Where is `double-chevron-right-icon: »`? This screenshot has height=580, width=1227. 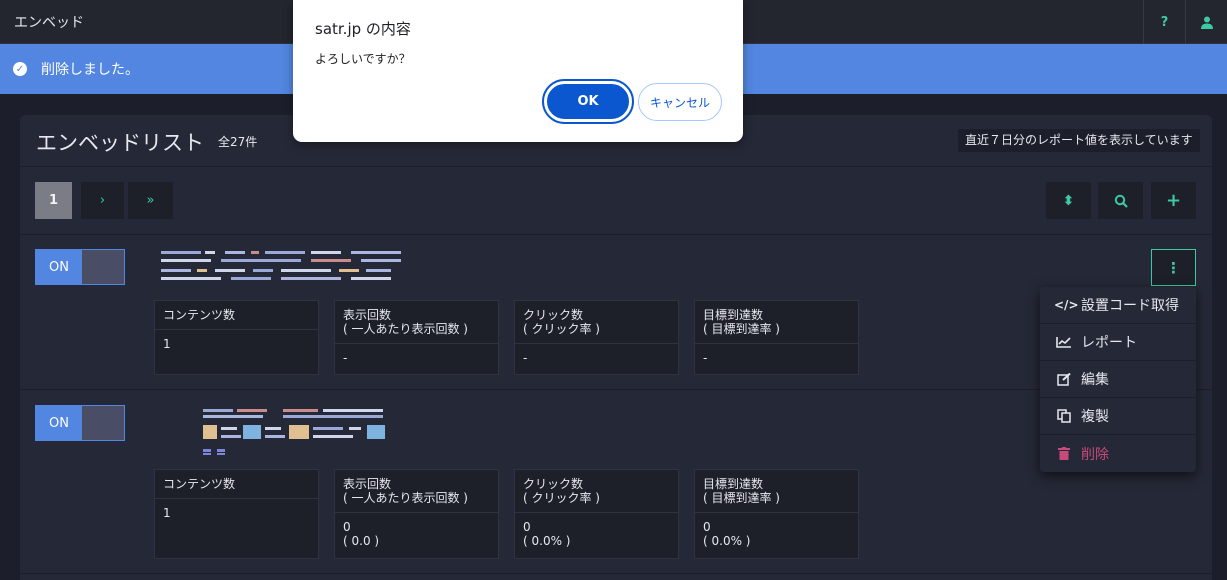
double-chevron-right-icon: » is located at coordinates (150, 200).